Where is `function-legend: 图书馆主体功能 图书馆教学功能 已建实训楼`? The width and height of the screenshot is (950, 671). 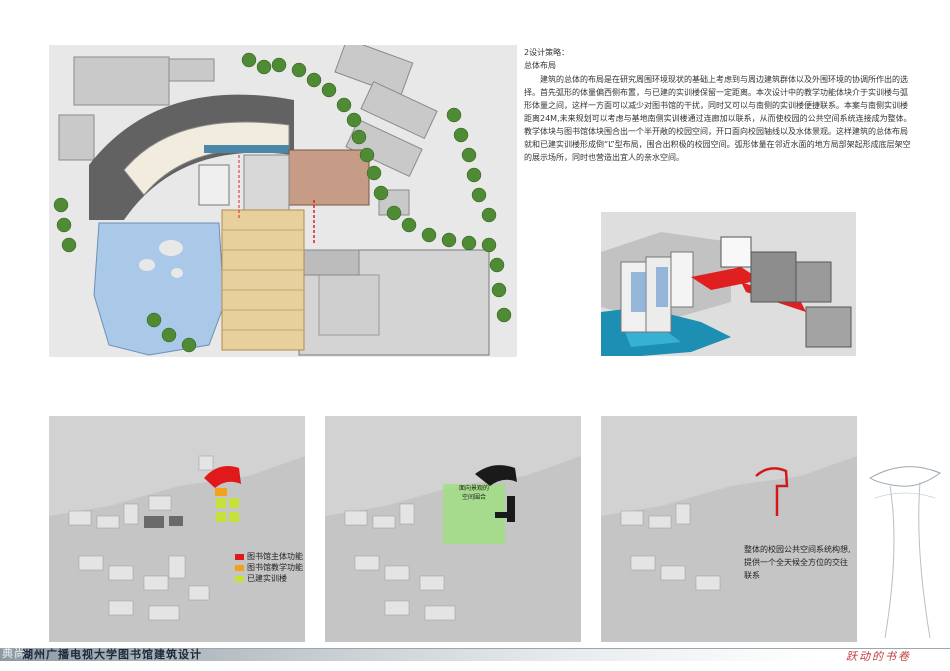 function-legend: 图书馆主体功能 图书馆教学功能 已建实训楼 is located at coordinates (269, 567).